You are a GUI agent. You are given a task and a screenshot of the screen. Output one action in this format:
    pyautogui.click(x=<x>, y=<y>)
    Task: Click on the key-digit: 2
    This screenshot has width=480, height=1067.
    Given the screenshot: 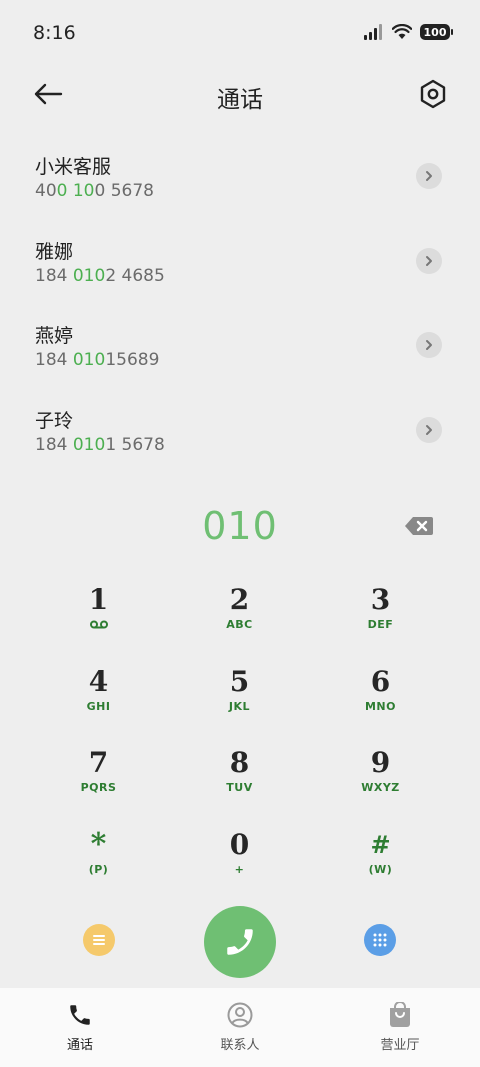 What is the action you would take?
    pyautogui.click(x=239, y=599)
    